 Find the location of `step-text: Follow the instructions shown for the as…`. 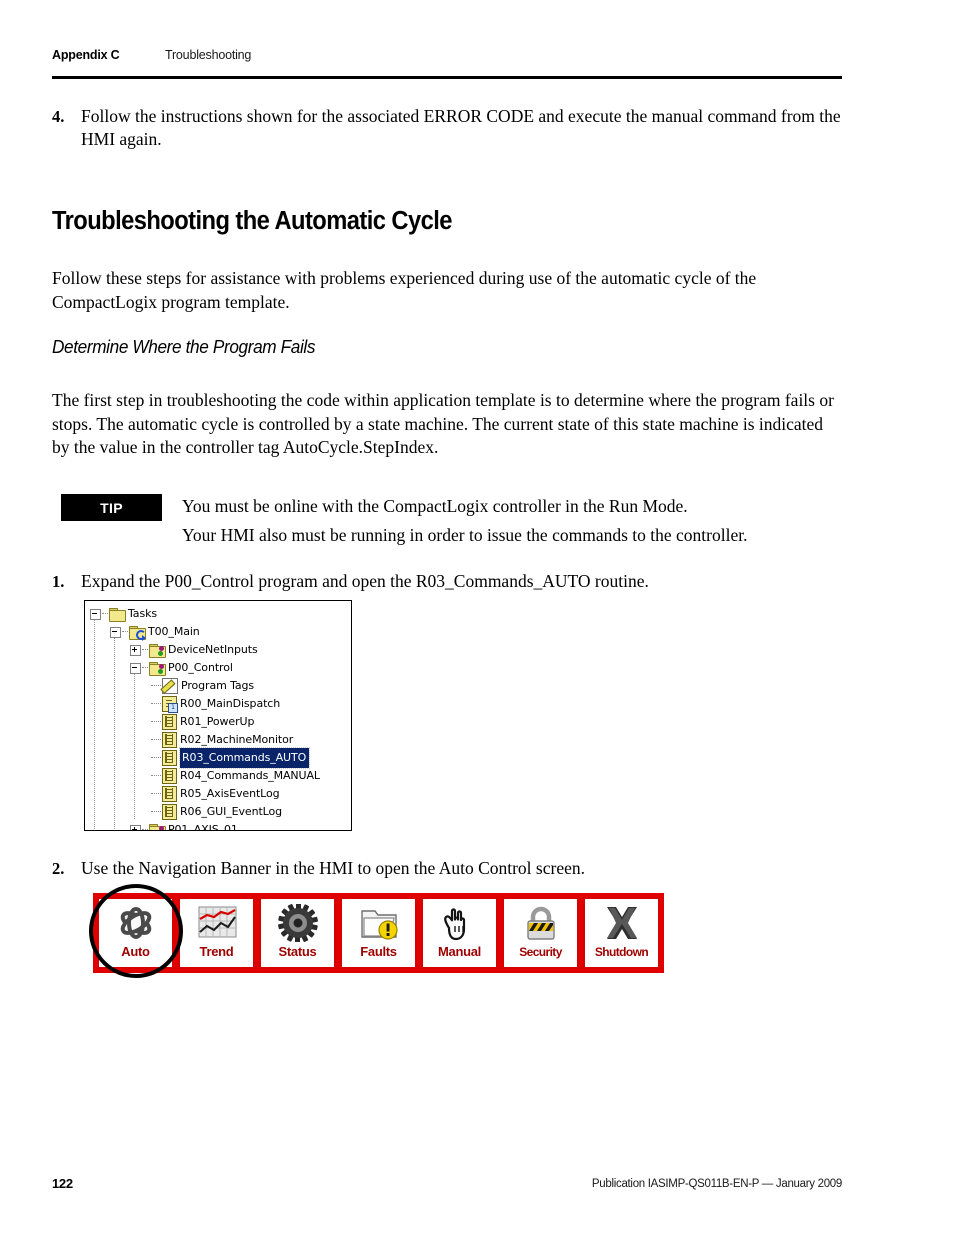

step-text: Follow the instructions shown for the as… is located at coordinates (461, 127).